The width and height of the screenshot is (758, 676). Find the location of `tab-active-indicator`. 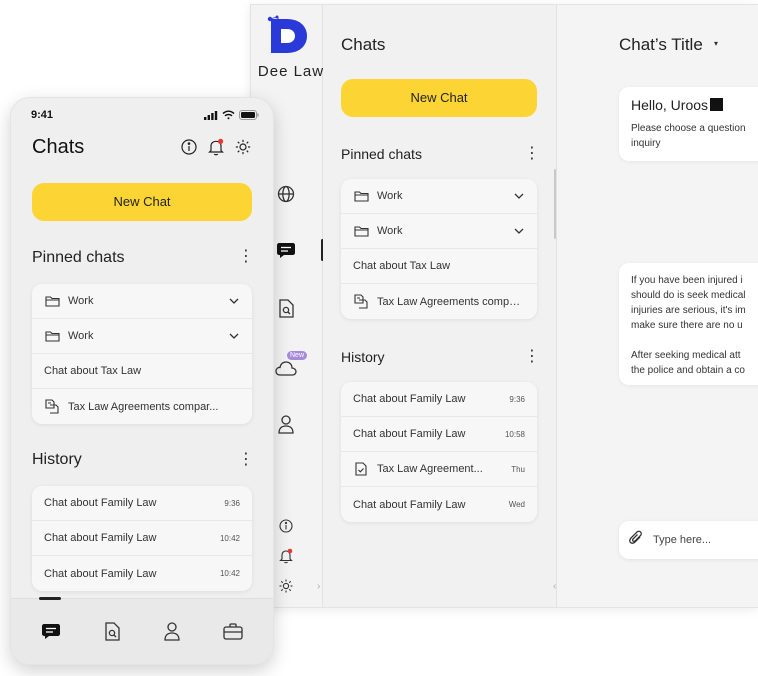

tab-active-indicator is located at coordinates (50, 598).